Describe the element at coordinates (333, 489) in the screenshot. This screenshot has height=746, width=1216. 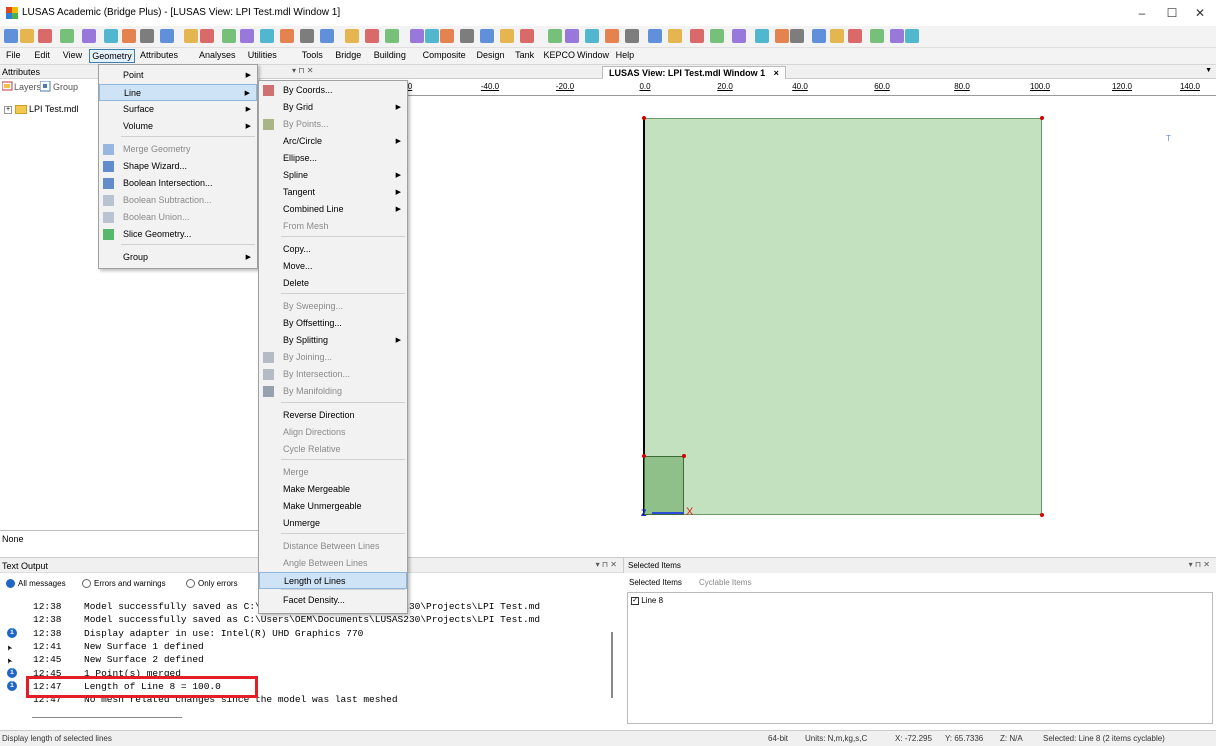
I see `menu-item-make-mergeable: Make Mergeable` at that location.